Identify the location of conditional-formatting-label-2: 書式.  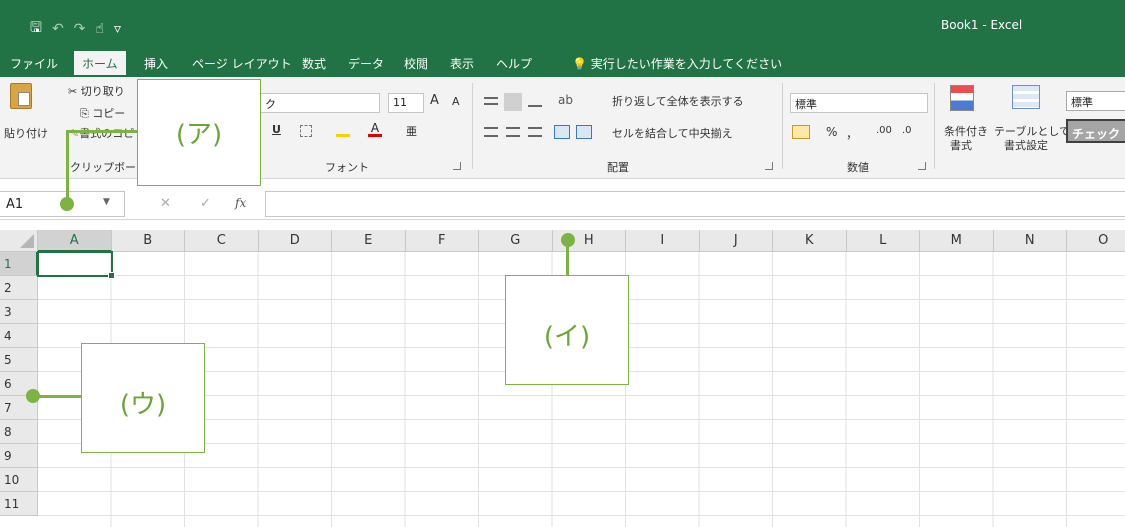
(961, 145).